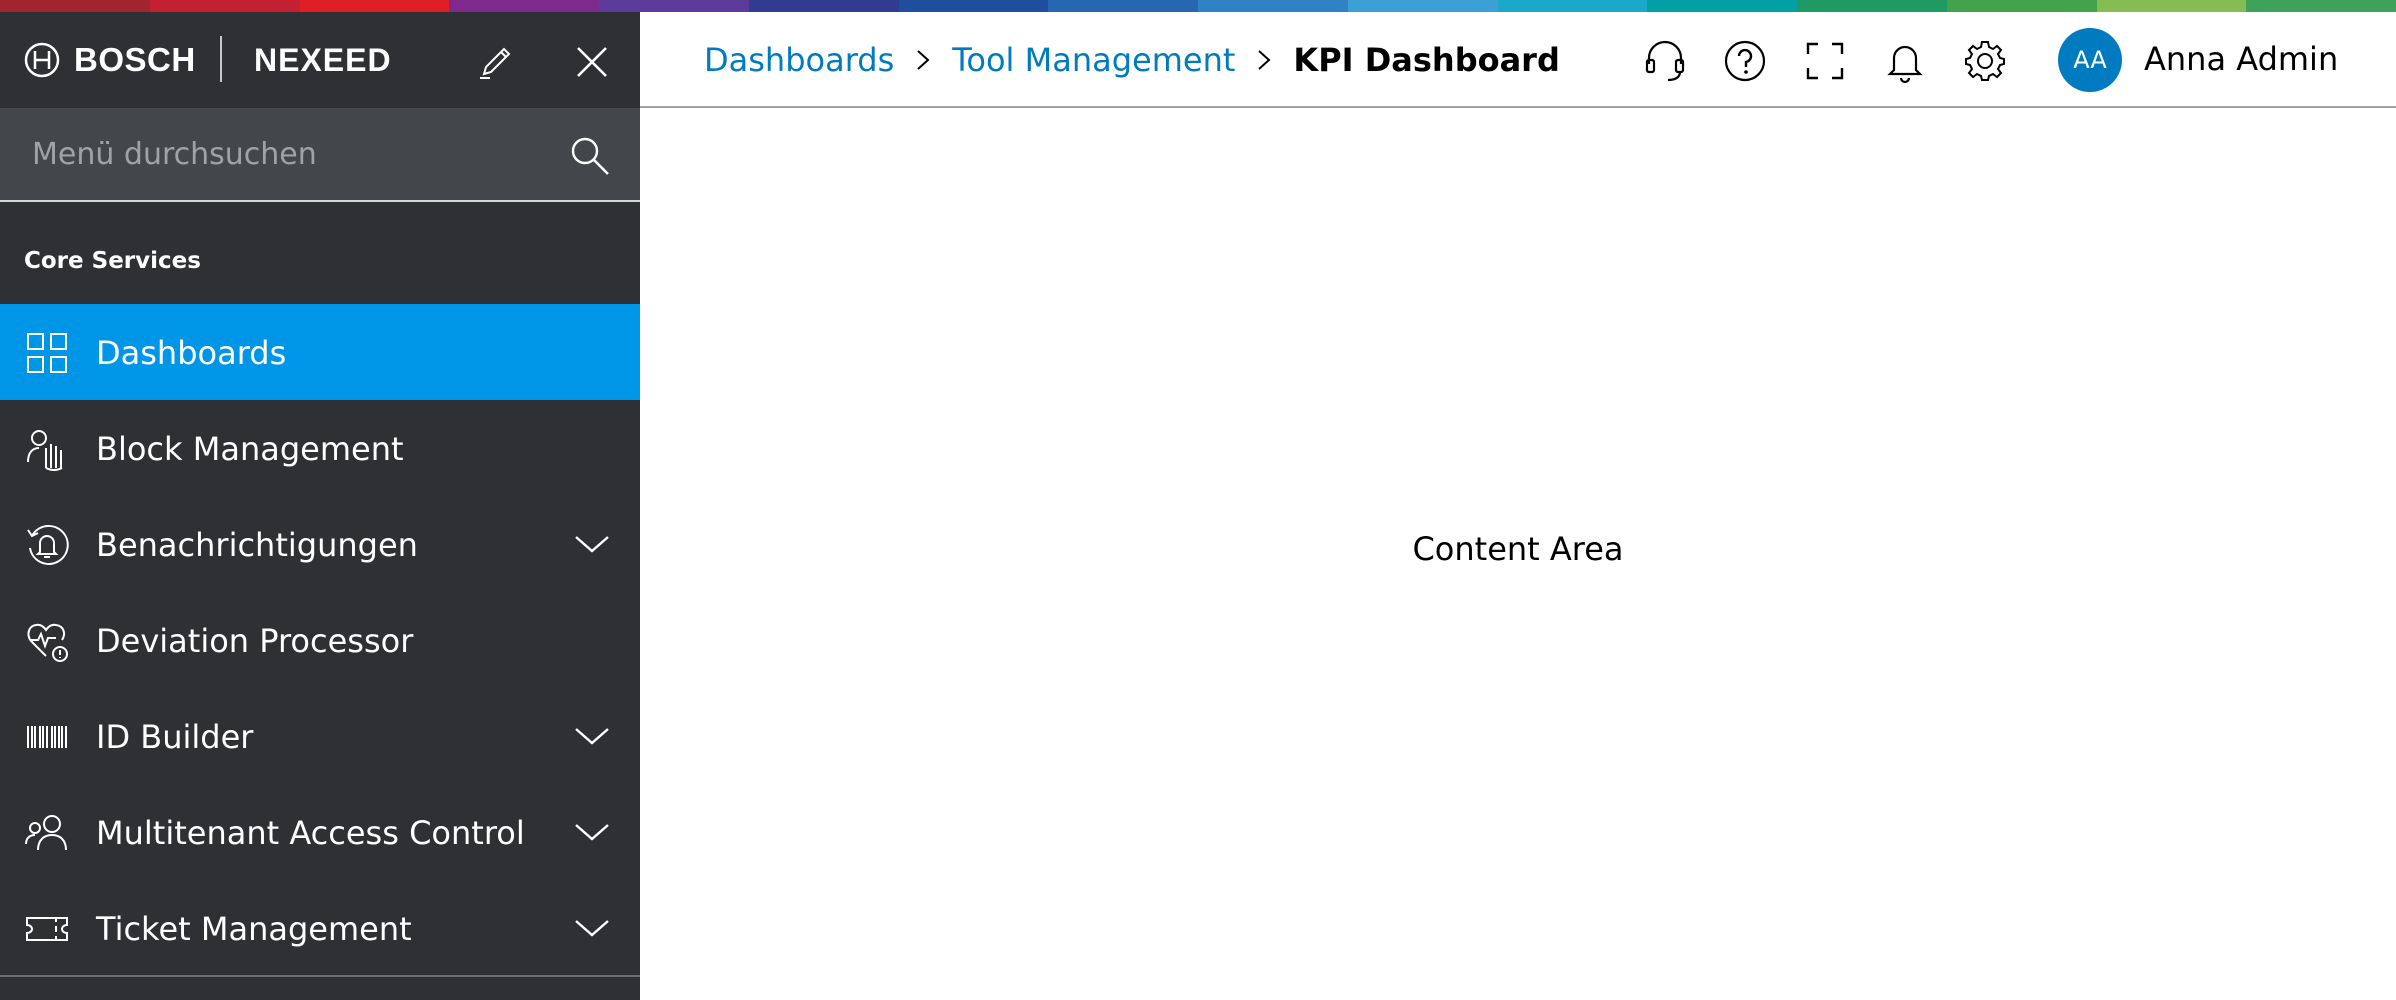 The image size is (2396, 1000). I want to click on users-icon, so click(46, 833).